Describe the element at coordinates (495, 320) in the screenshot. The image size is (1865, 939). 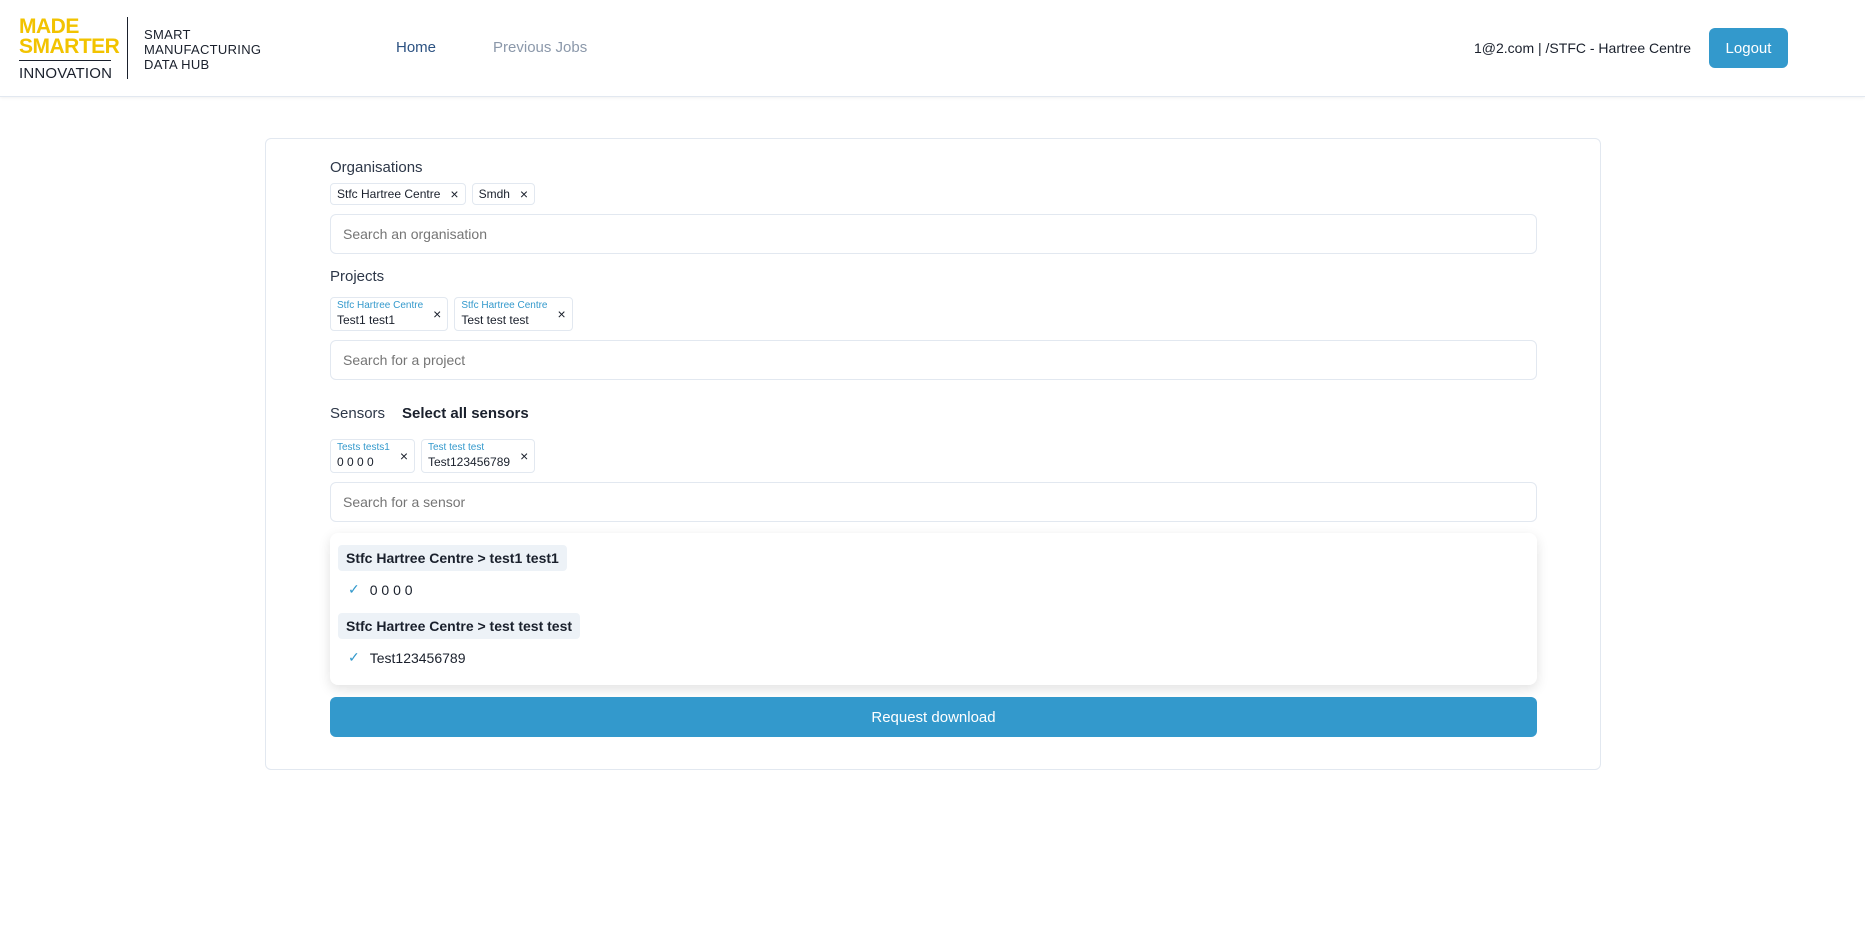
I see `project-tag-name: Test test test` at that location.